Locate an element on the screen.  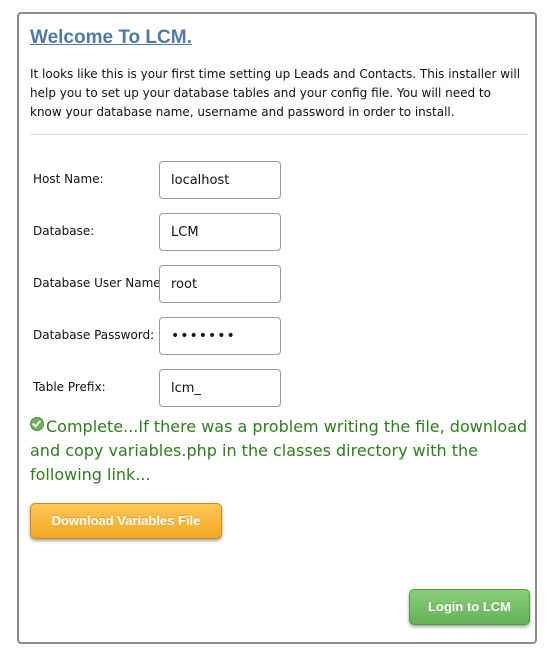
user-label: Database User Name: is located at coordinates (99, 283).